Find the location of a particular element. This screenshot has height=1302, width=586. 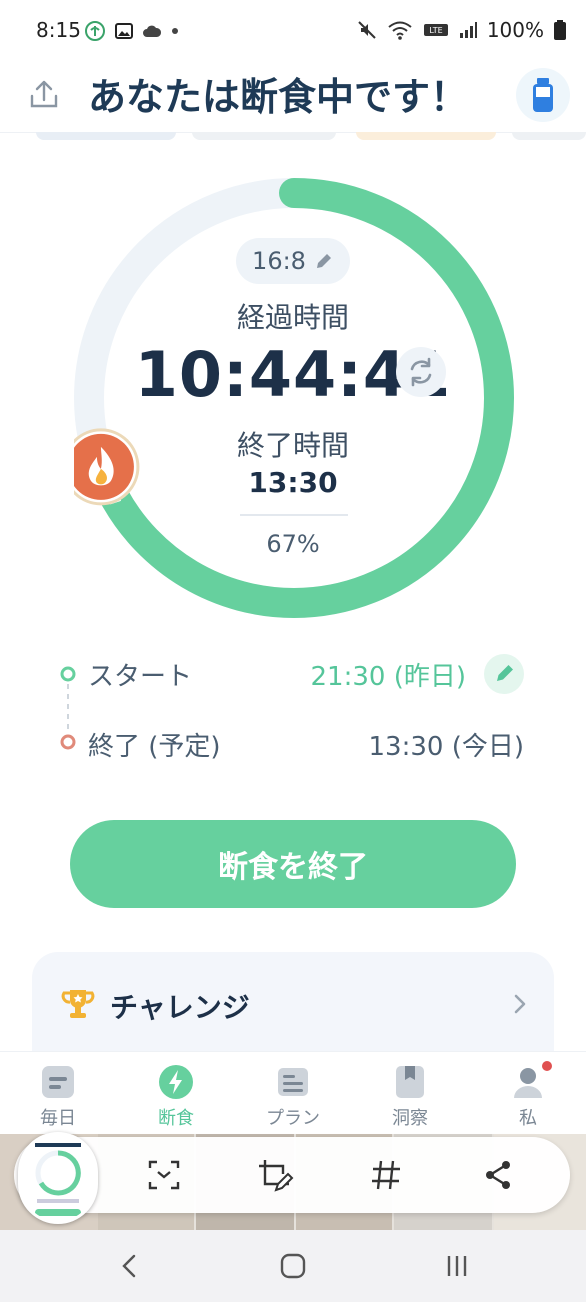

system-status-icons: LTE 100% is located at coordinates (461, 30).